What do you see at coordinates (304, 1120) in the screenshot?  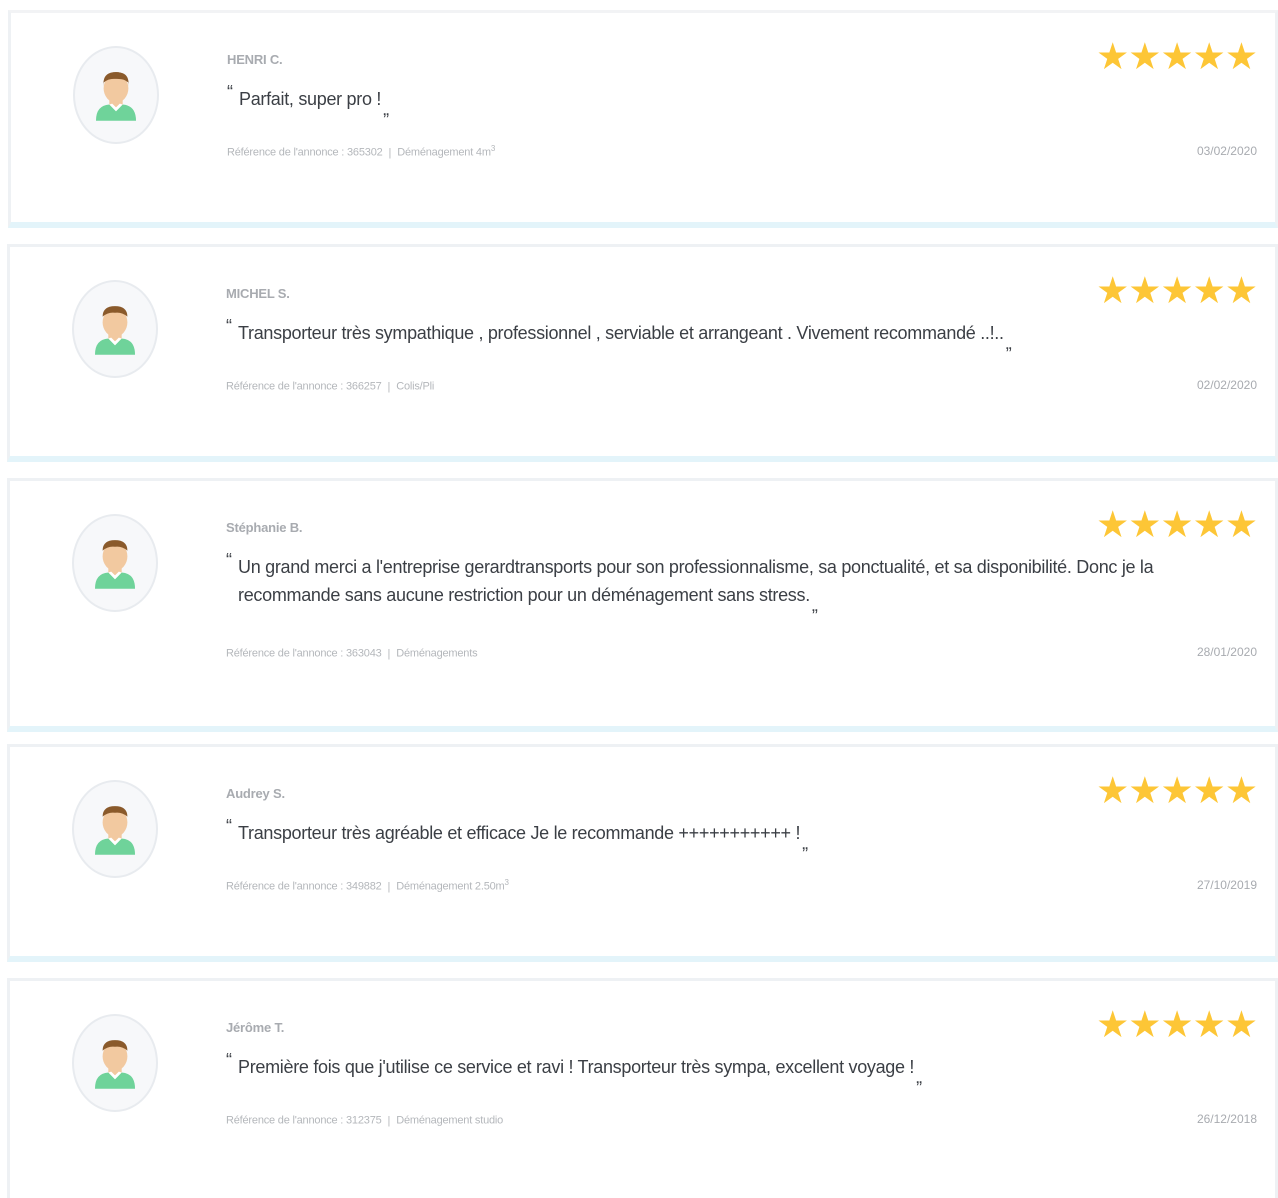 I see `listing-reference: Référence de l'annonce : 312375` at bounding box center [304, 1120].